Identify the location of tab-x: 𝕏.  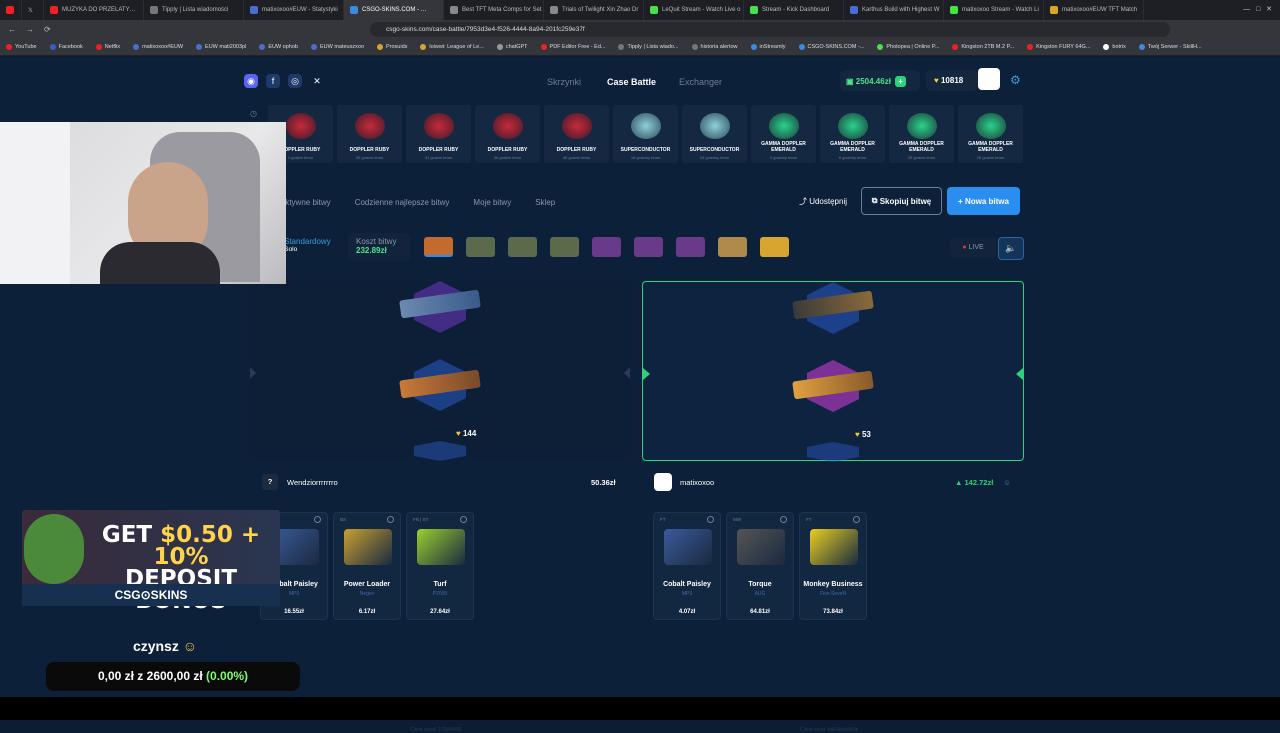
(33, 10).